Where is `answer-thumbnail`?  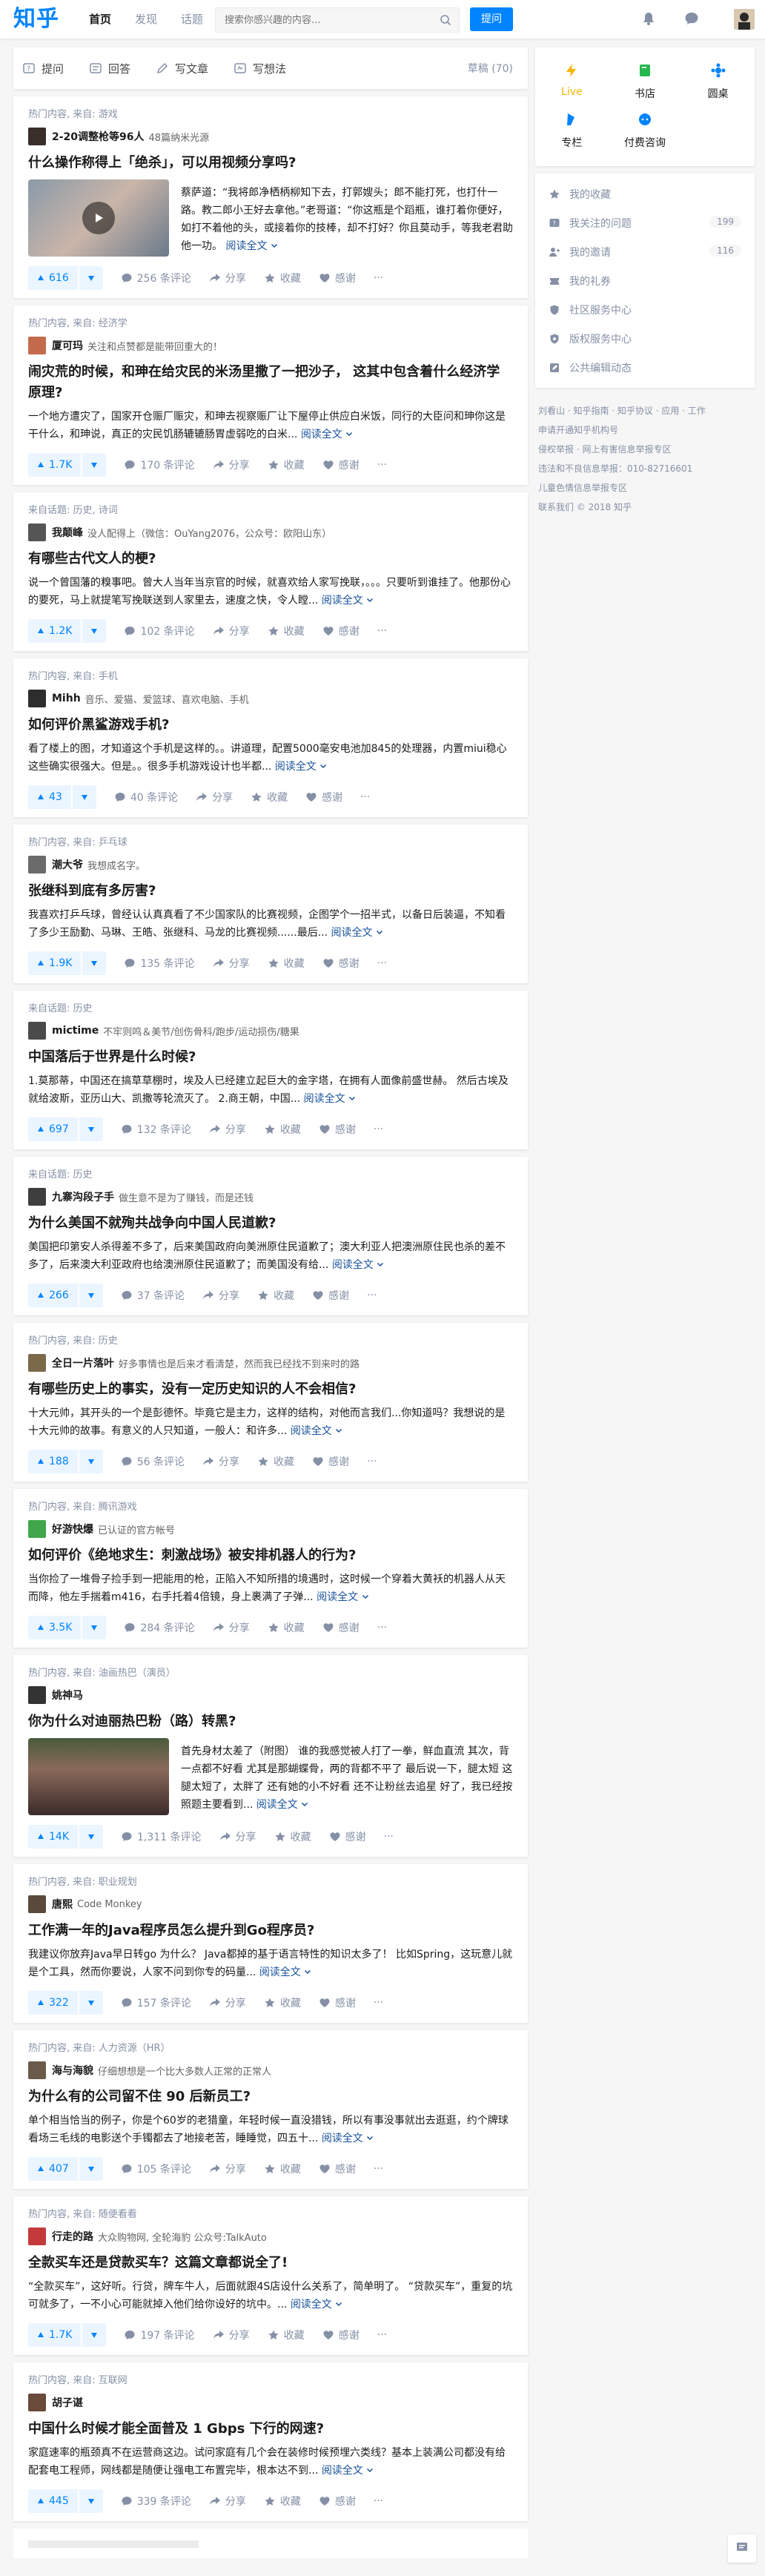
answer-thumbnail is located at coordinates (98, 218).